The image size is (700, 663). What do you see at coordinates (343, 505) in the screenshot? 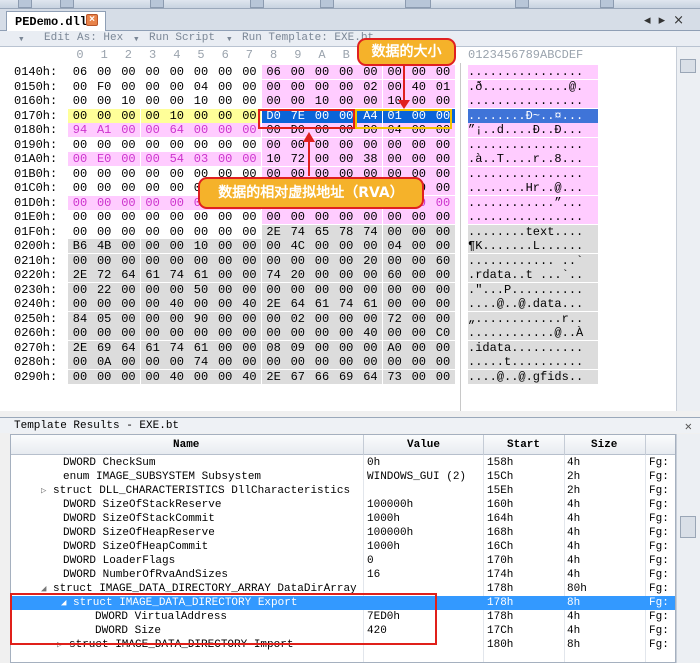
I see `result-row: DWORD SizeOfStackReserve 100000h 160h 4h Fg:` at bounding box center [343, 505].